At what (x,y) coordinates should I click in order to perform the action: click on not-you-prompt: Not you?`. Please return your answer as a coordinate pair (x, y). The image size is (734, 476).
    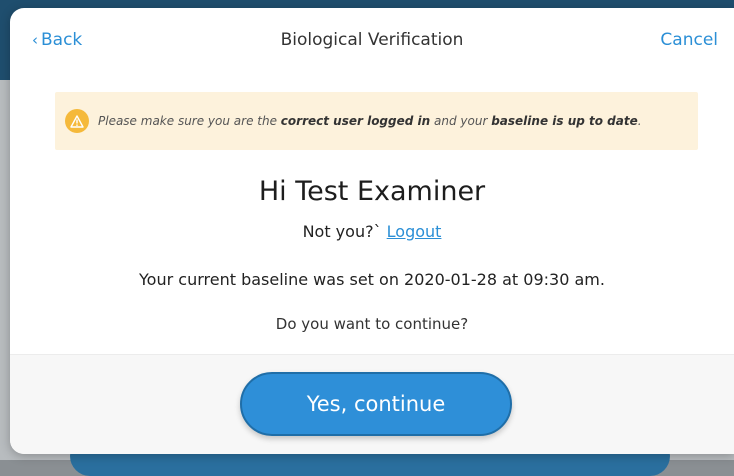
    Looking at the image, I should click on (344, 231).